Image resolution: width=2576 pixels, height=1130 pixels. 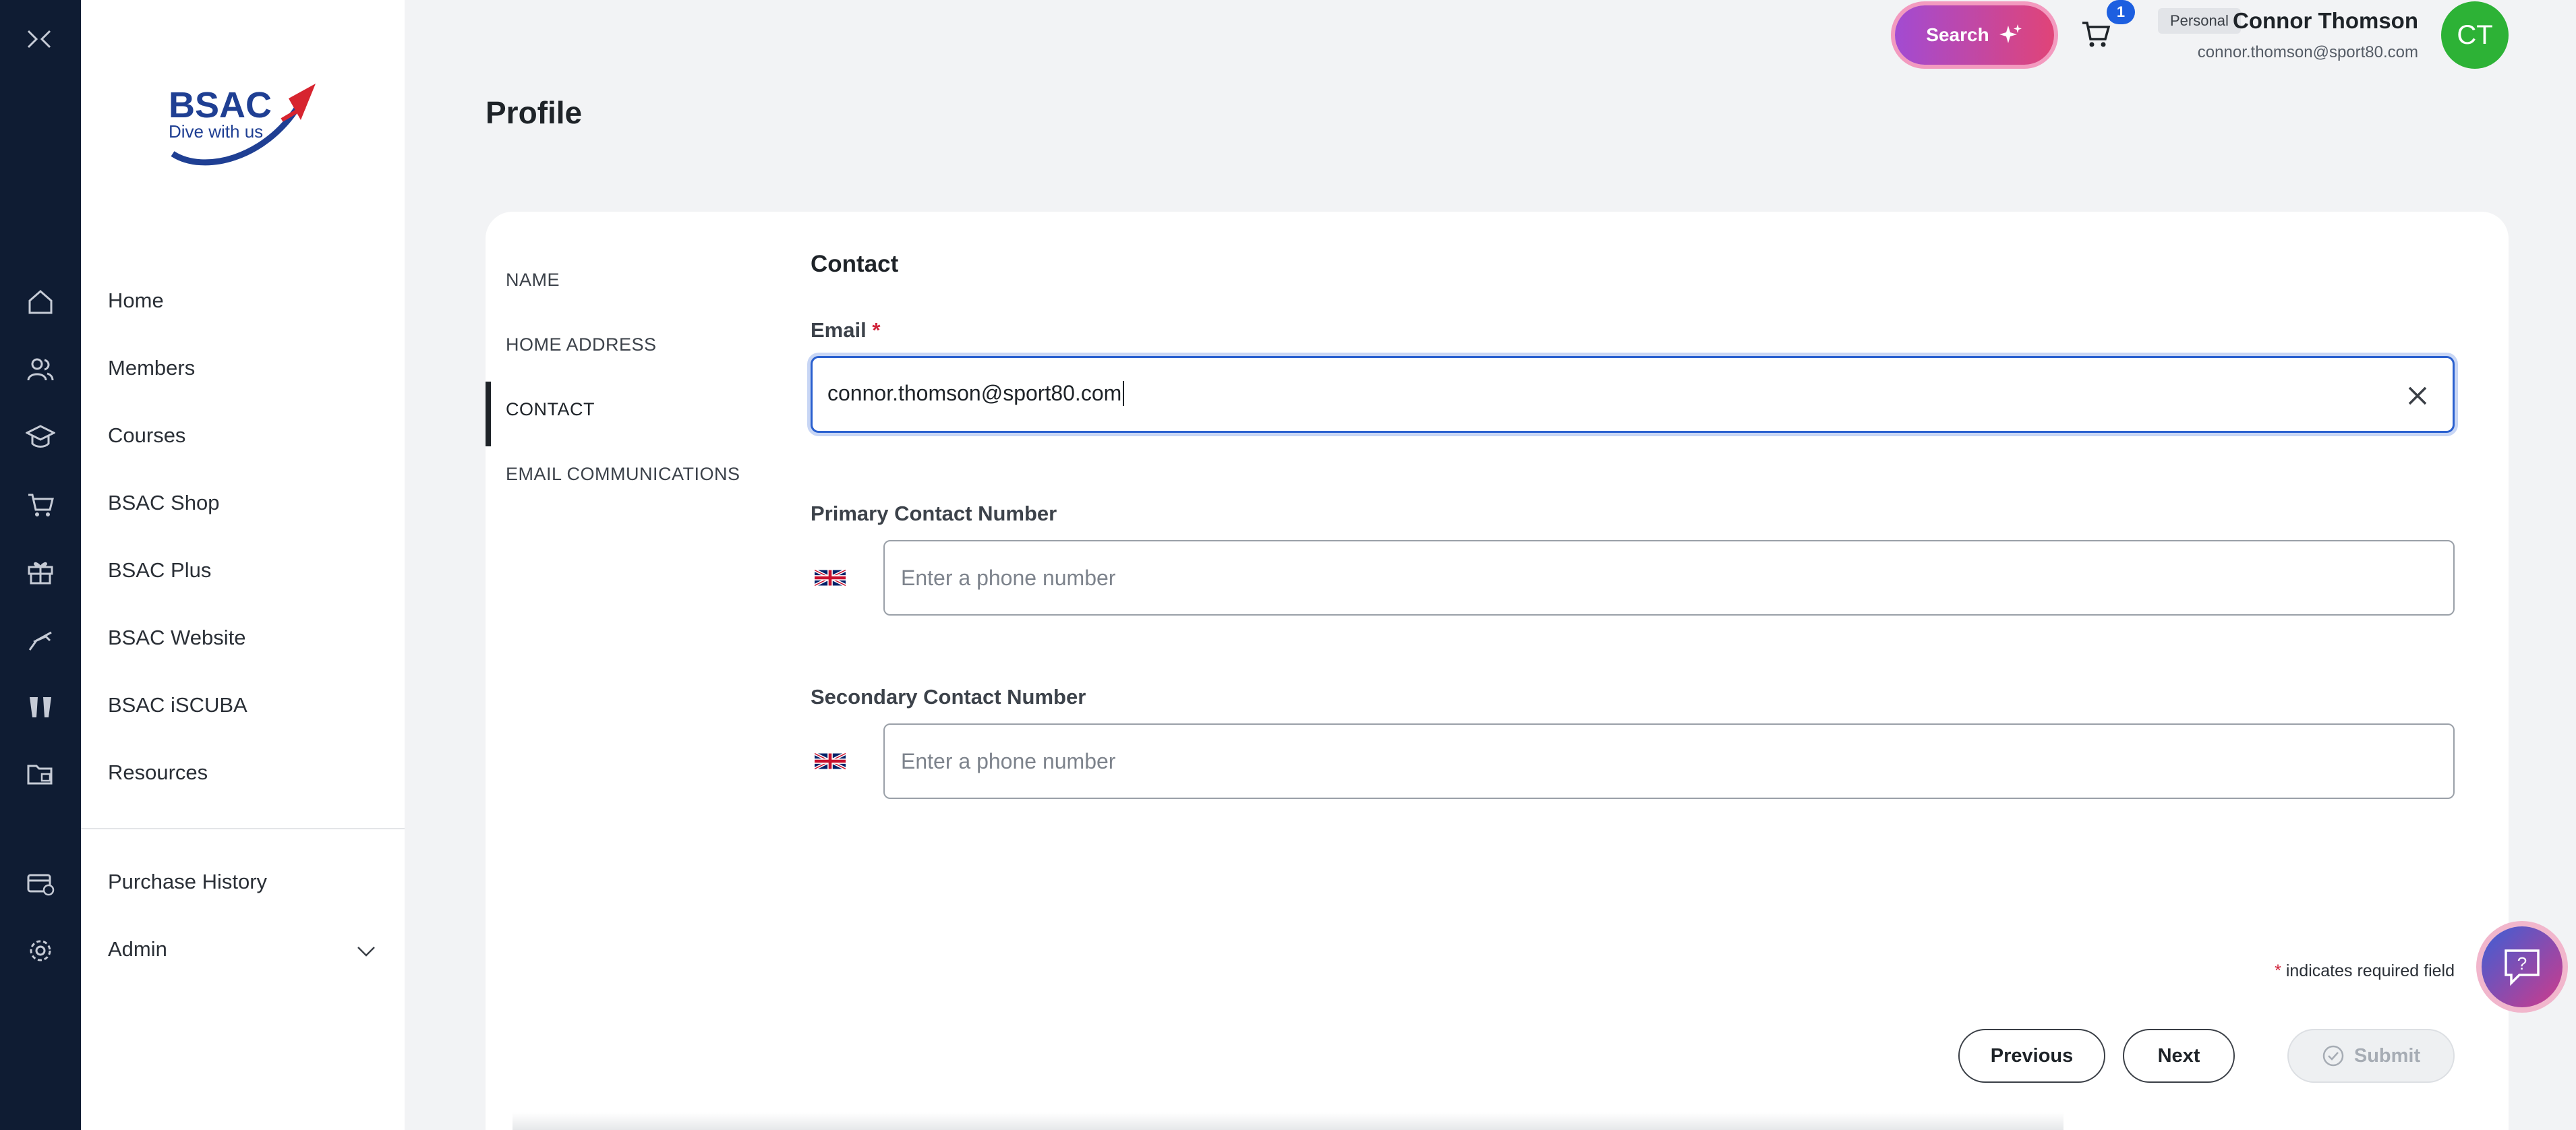 What do you see at coordinates (249, 300) in the screenshot?
I see `nav-item-home: Home` at bounding box center [249, 300].